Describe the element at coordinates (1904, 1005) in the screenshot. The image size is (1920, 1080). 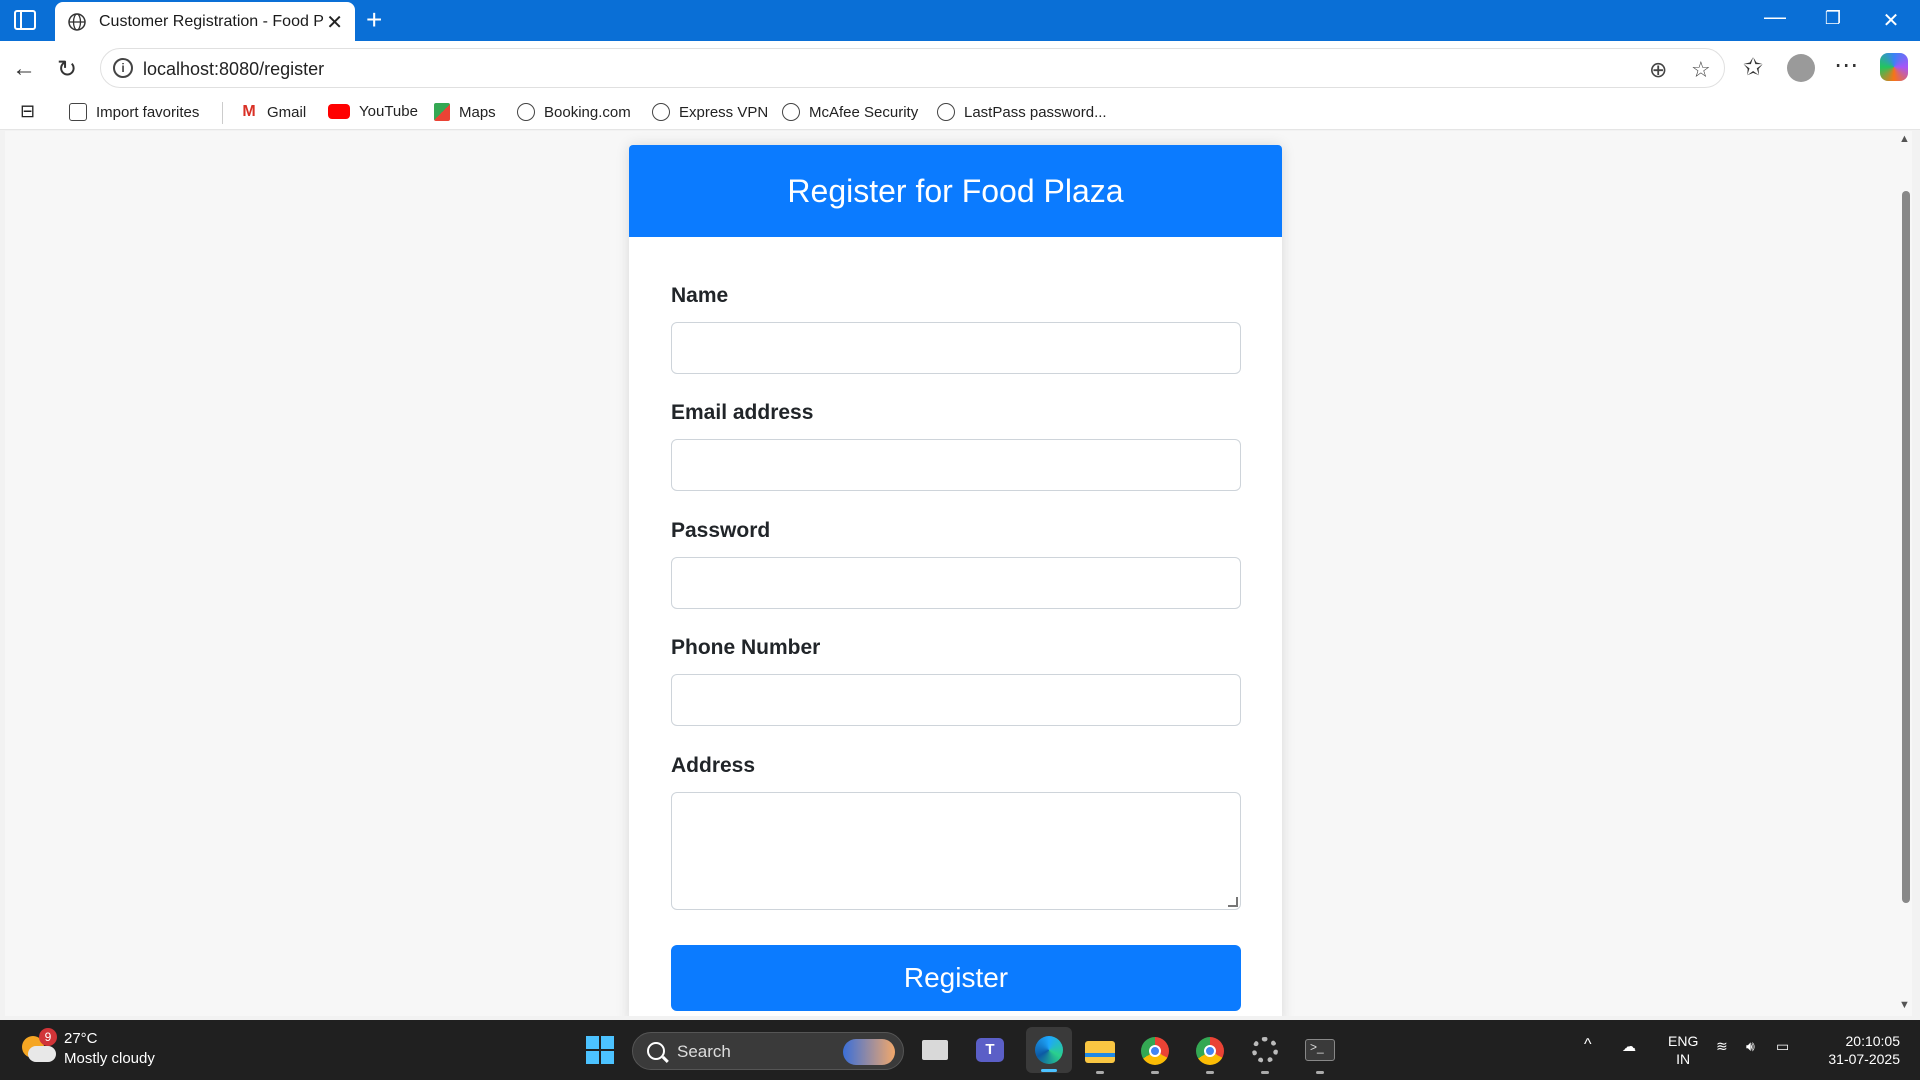
I see `scroll-down-icon: ▼` at that location.